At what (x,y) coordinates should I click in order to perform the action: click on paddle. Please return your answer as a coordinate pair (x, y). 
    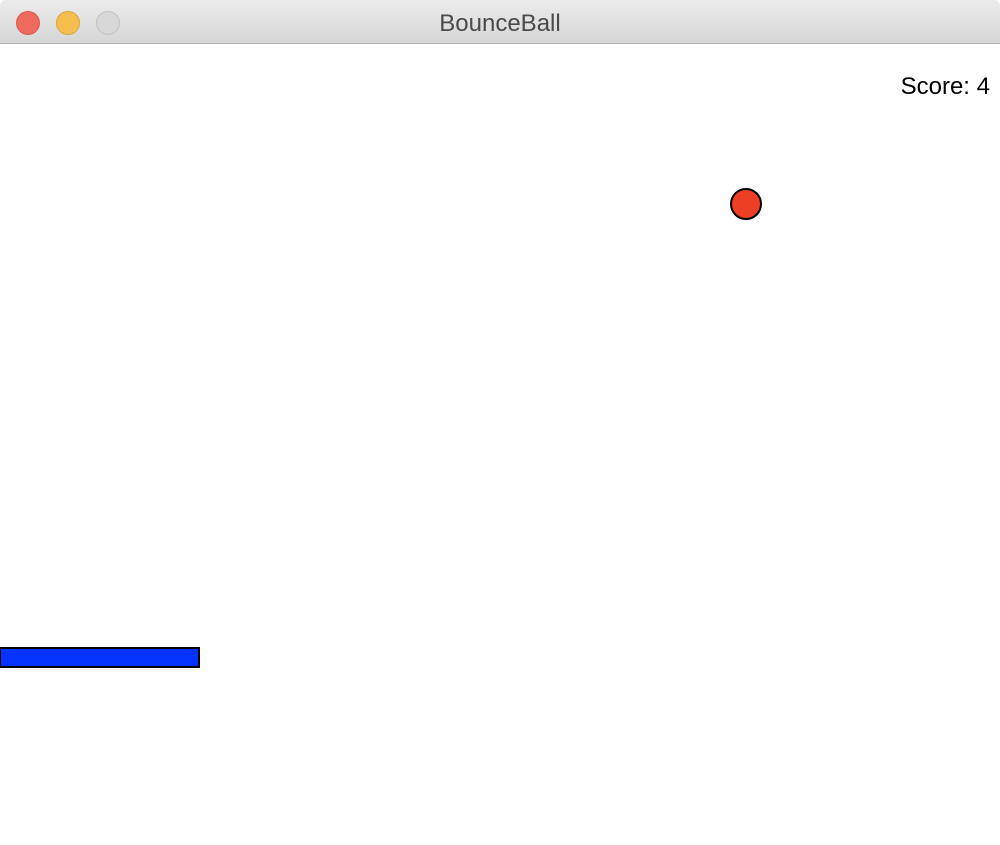
    Looking at the image, I should click on (100, 657).